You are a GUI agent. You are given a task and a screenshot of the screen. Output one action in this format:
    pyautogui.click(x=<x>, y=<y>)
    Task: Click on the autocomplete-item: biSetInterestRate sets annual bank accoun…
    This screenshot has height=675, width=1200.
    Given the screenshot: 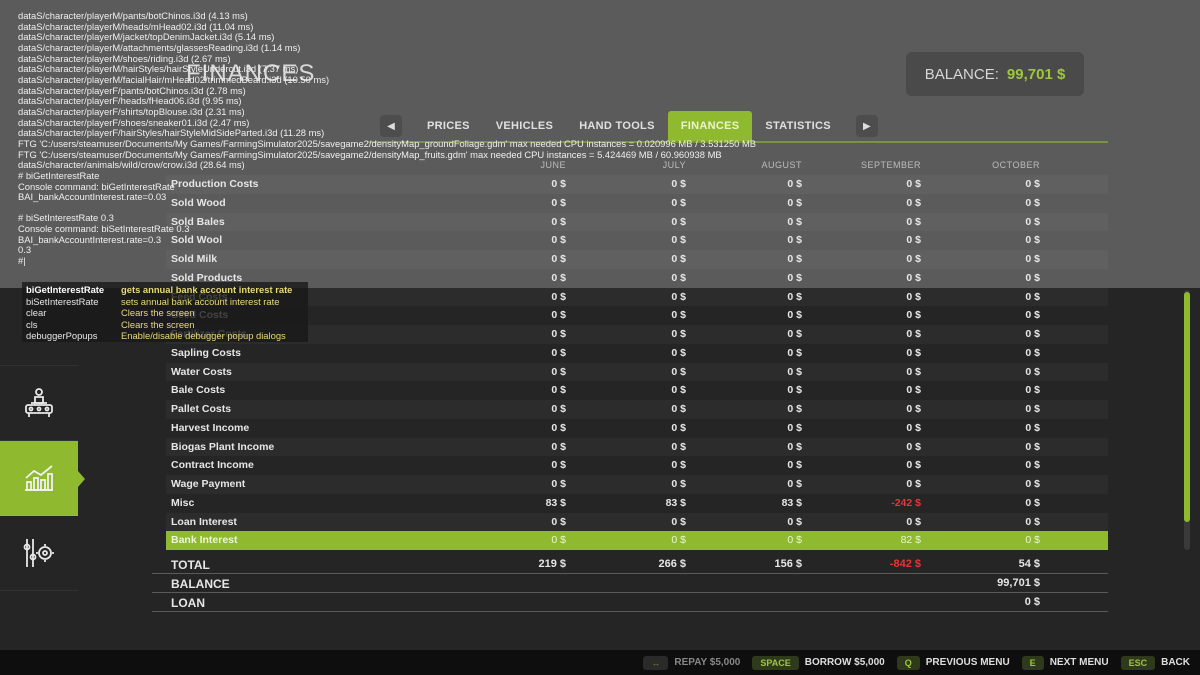 What is the action you would take?
    pyautogui.click(x=165, y=302)
    